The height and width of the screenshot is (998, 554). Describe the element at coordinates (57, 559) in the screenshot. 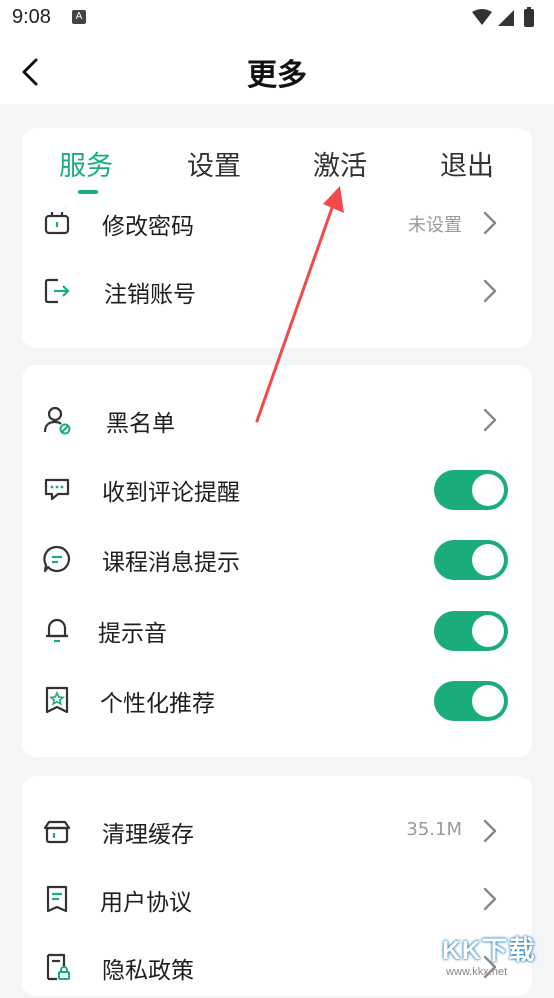

I see `message-icon` at that location.